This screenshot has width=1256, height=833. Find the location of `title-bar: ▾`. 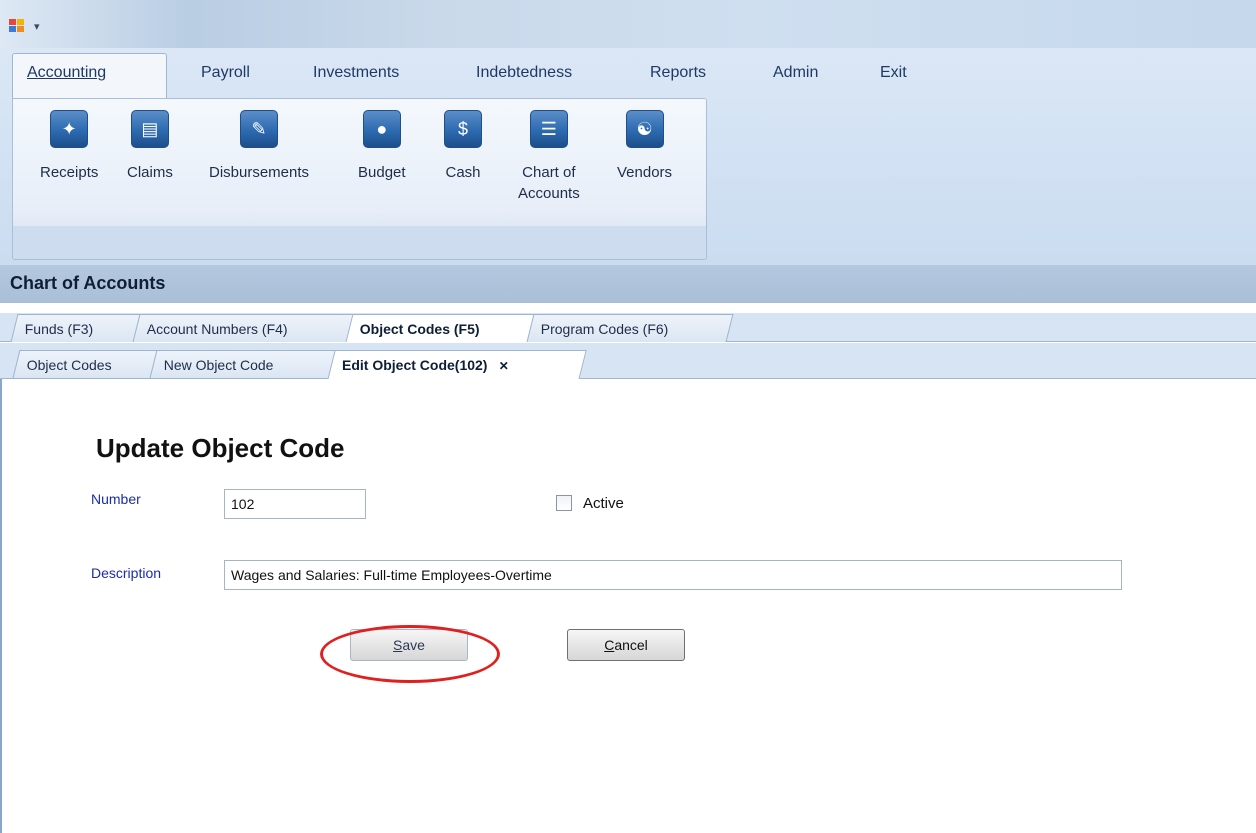

title-bar: ▾ is located at coordinates (628, 24).